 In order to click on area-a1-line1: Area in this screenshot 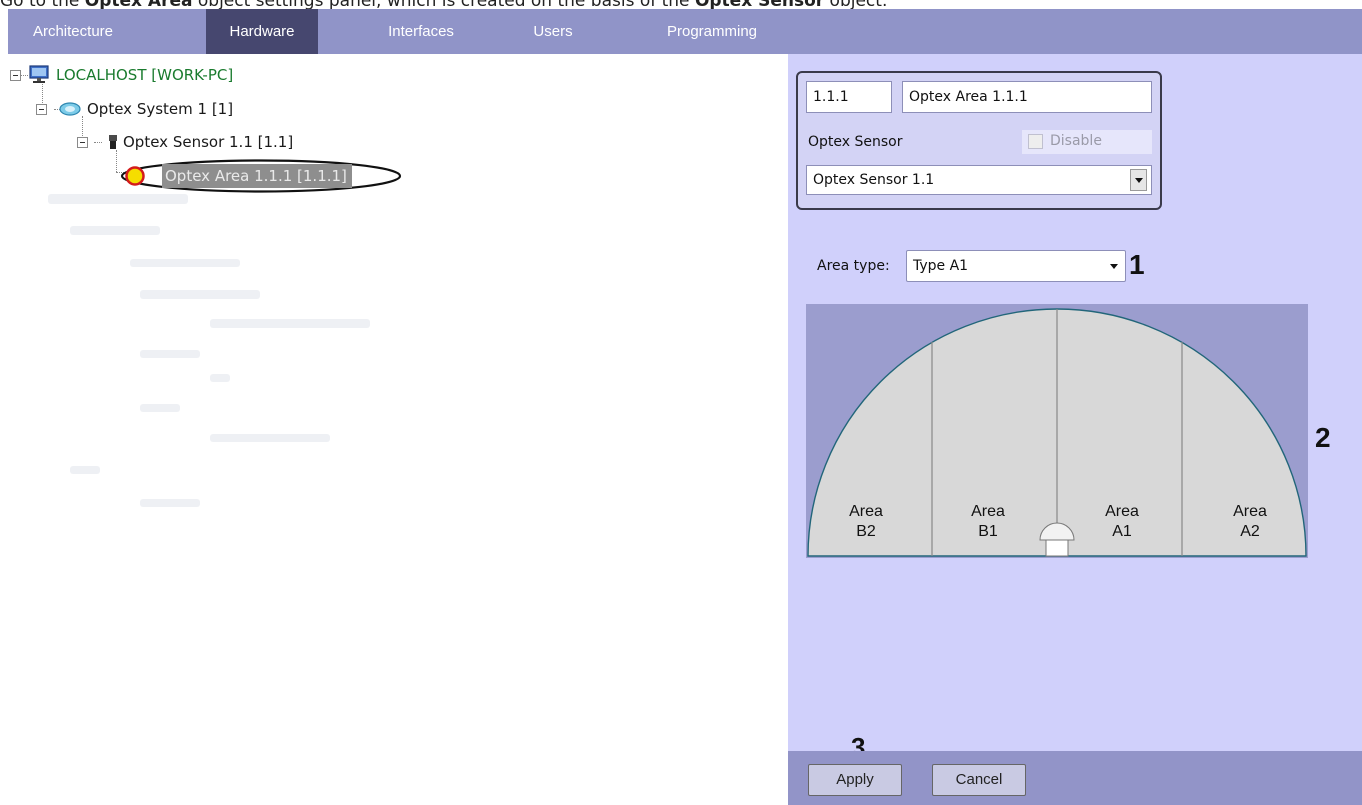, I will do `click(1122, 511)`.